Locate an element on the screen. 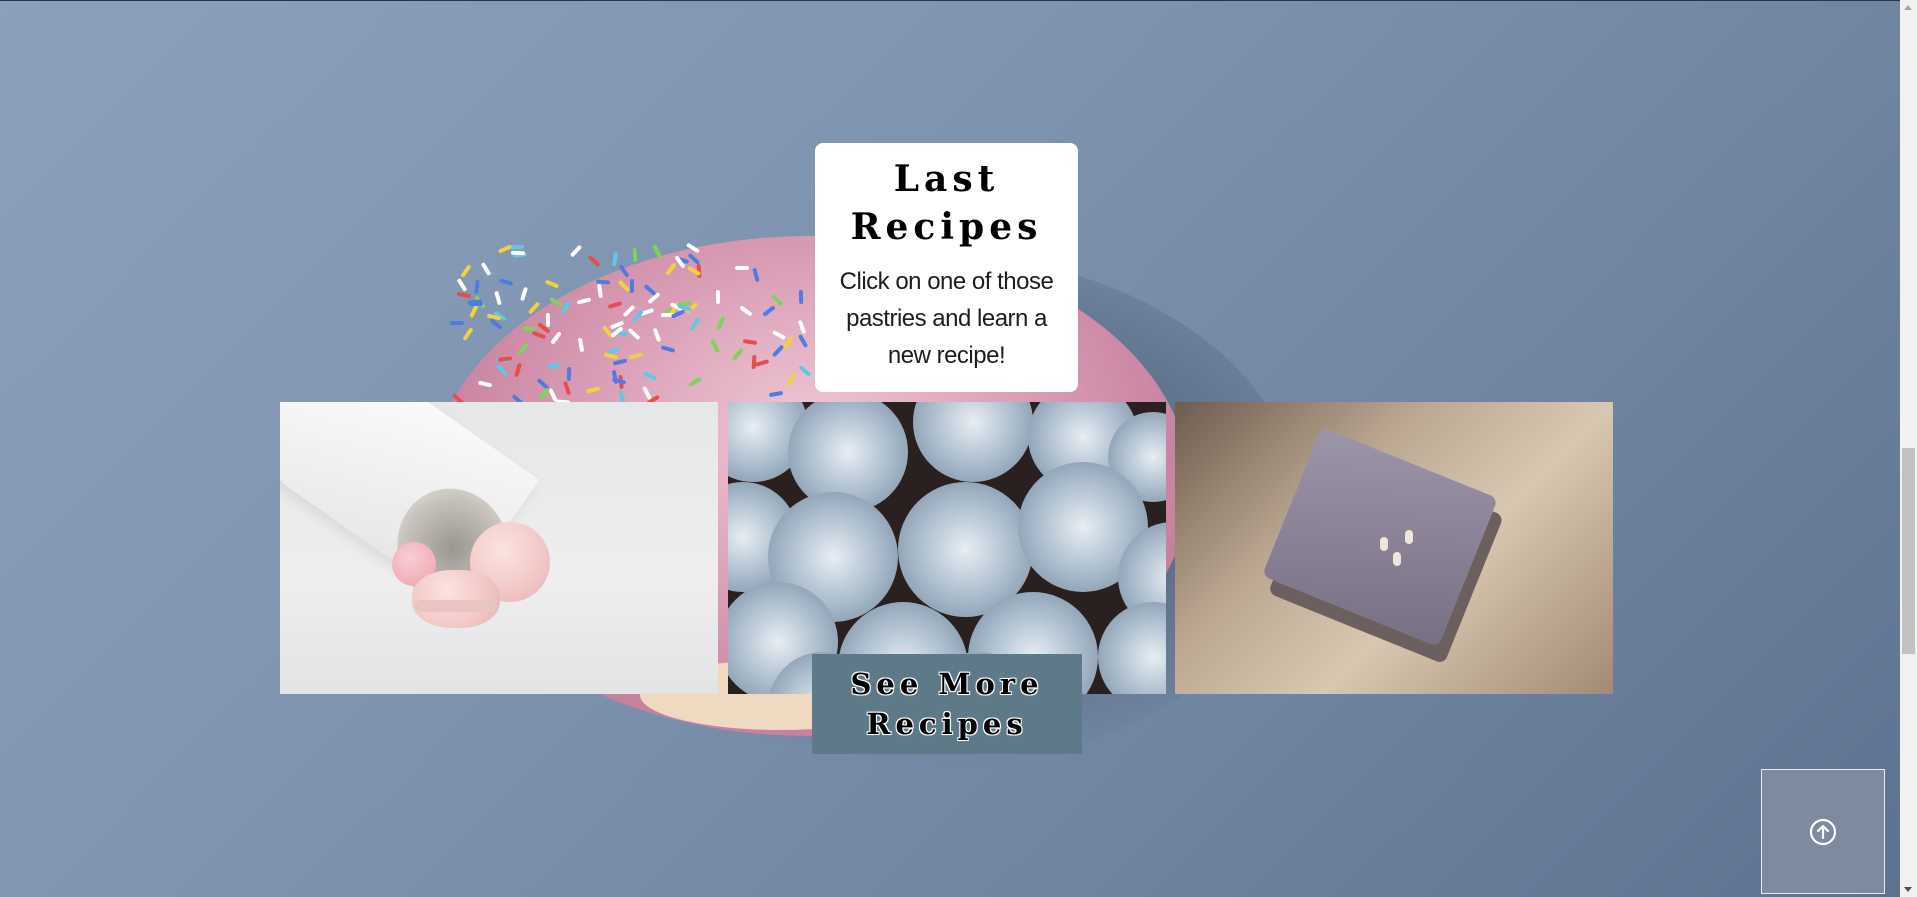 This screenshot has width=1917, height=897. recipe-card-macarons is located at coordinates (499, 548).